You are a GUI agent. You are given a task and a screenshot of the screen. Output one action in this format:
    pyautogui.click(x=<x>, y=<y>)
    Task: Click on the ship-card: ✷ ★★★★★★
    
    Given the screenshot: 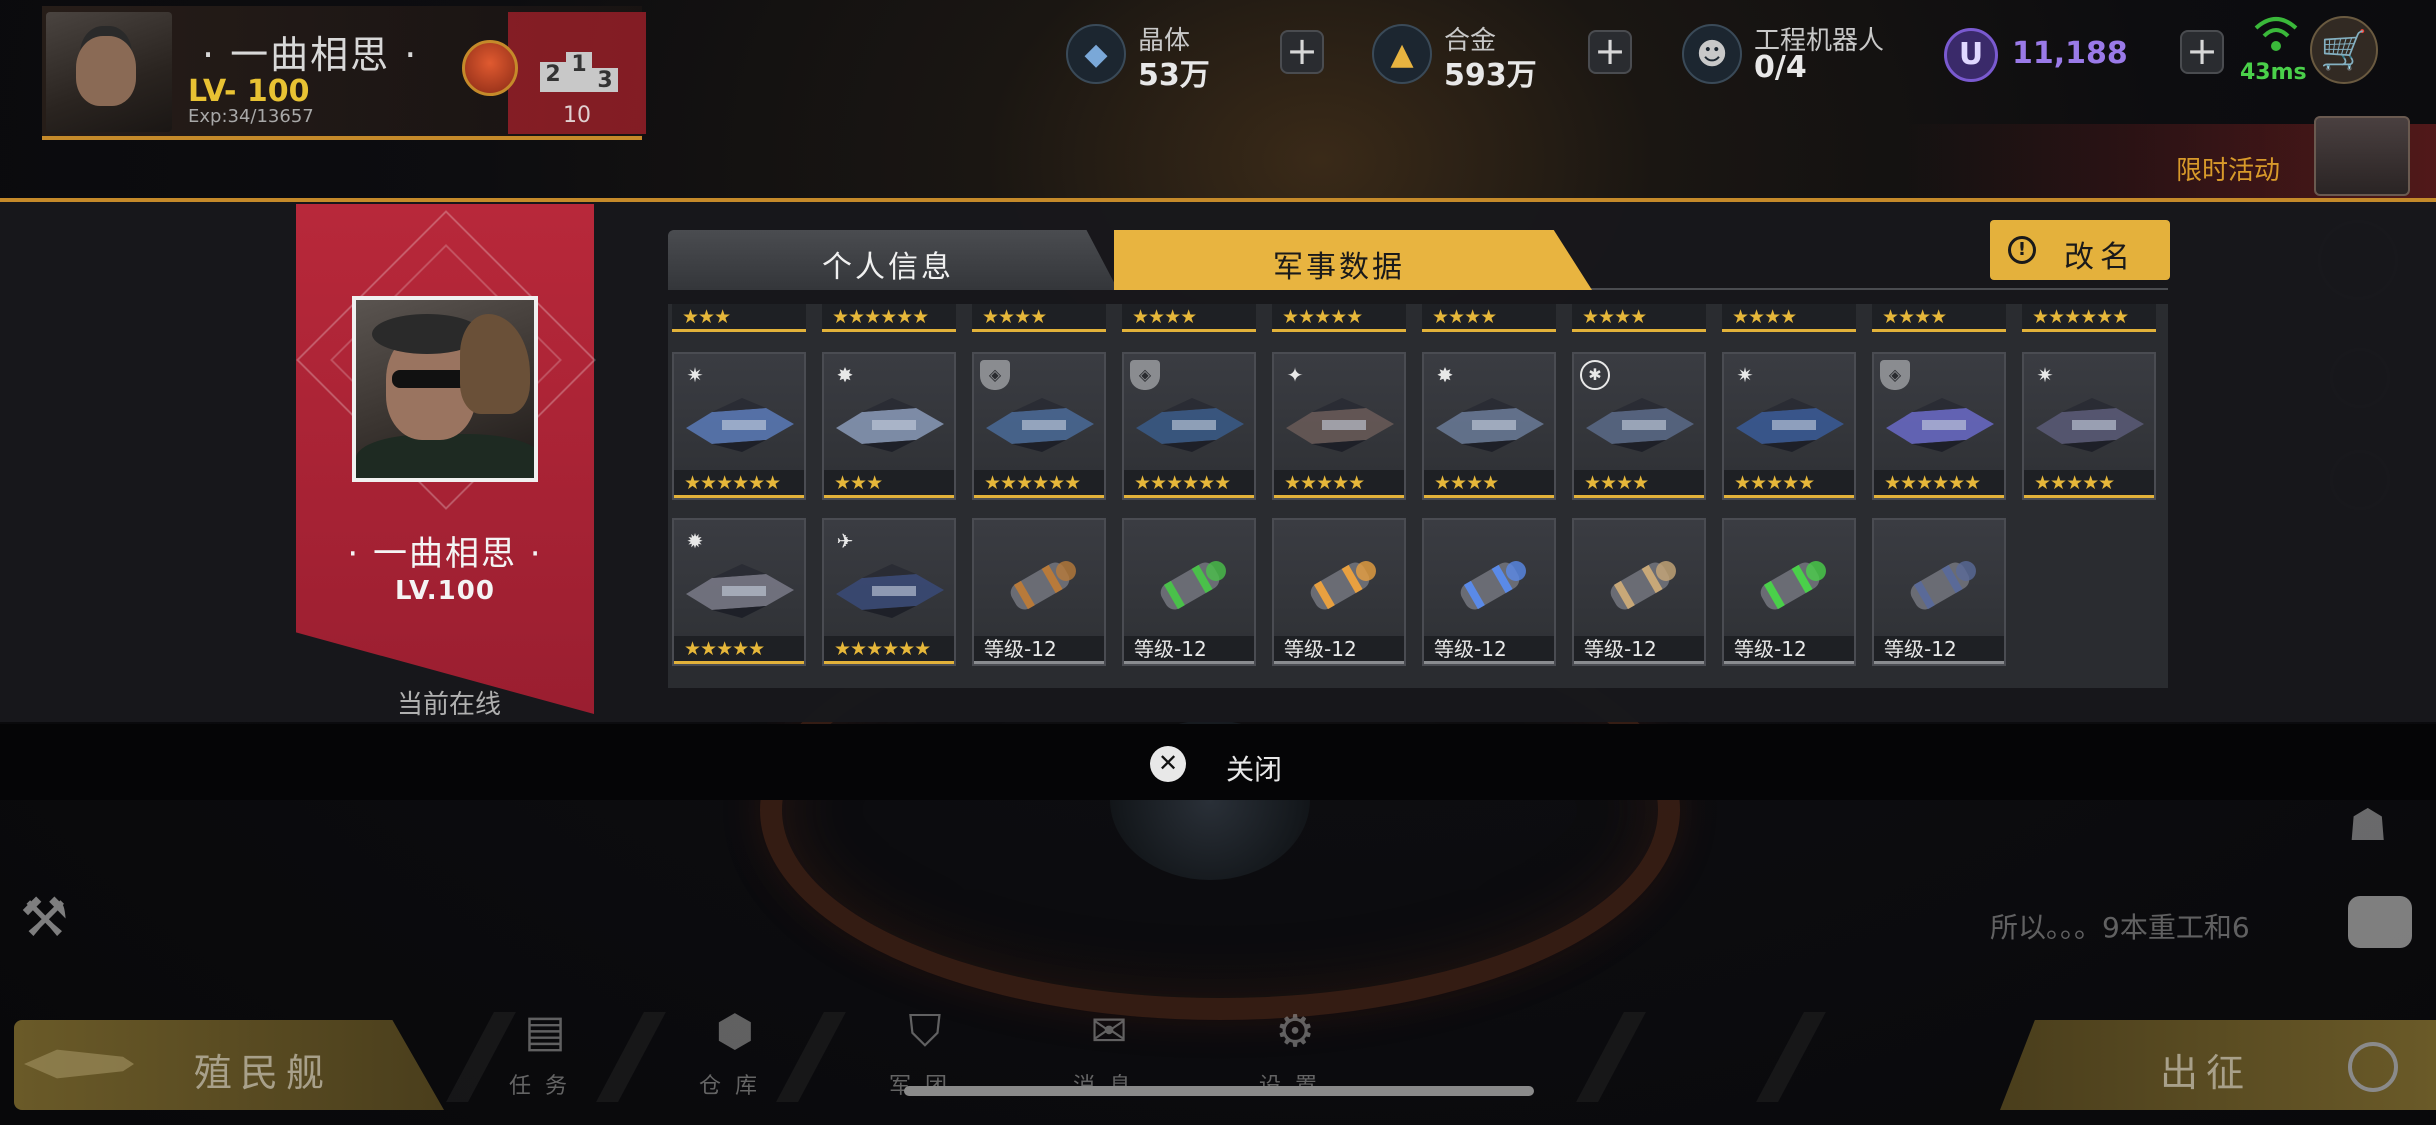 What is the action you would take?
    pyautogui.click(x=739, y=426)
    